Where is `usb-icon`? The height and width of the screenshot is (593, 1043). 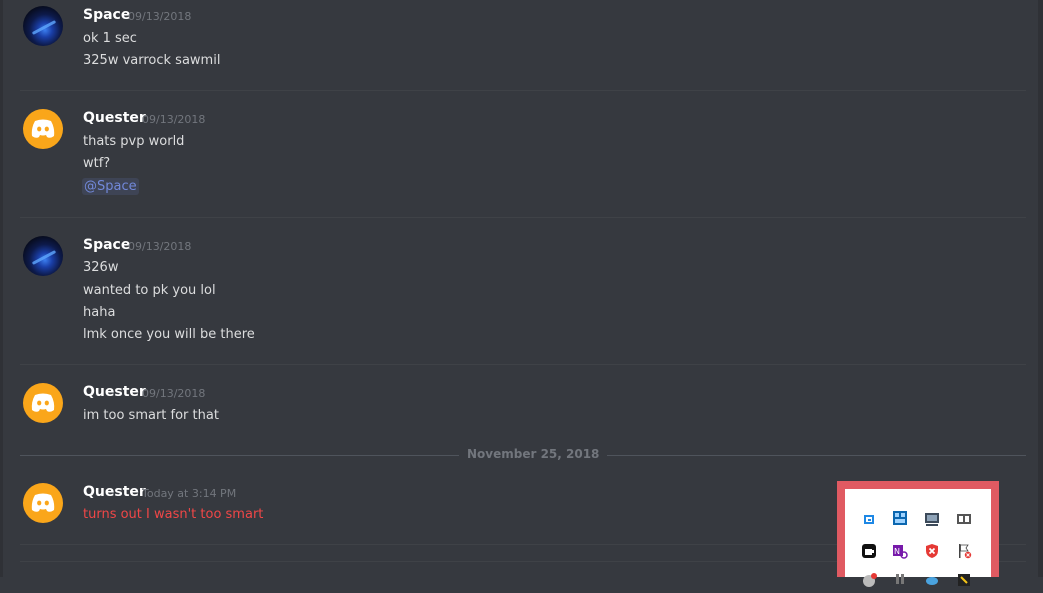 usb-icon is located at coordinates (900, 580).